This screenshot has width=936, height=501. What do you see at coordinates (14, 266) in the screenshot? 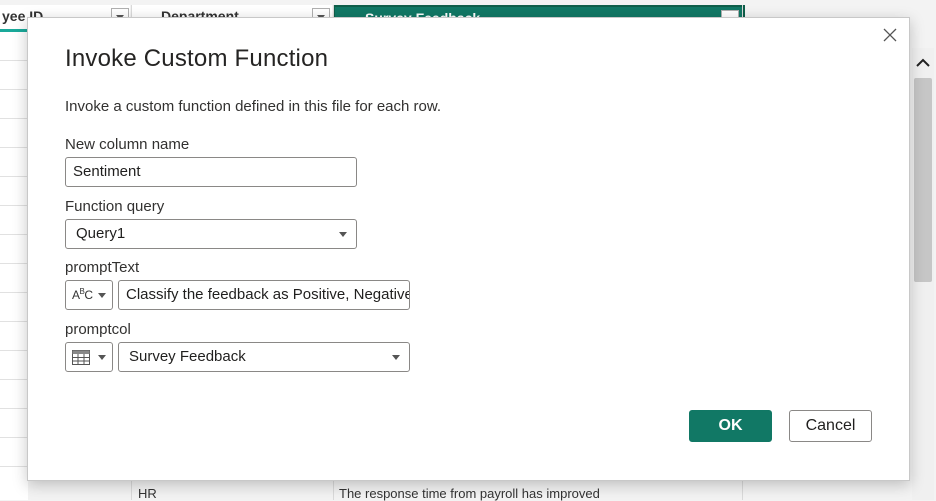
I see `column-cells-employee-id` at bounding box center [14, 266].